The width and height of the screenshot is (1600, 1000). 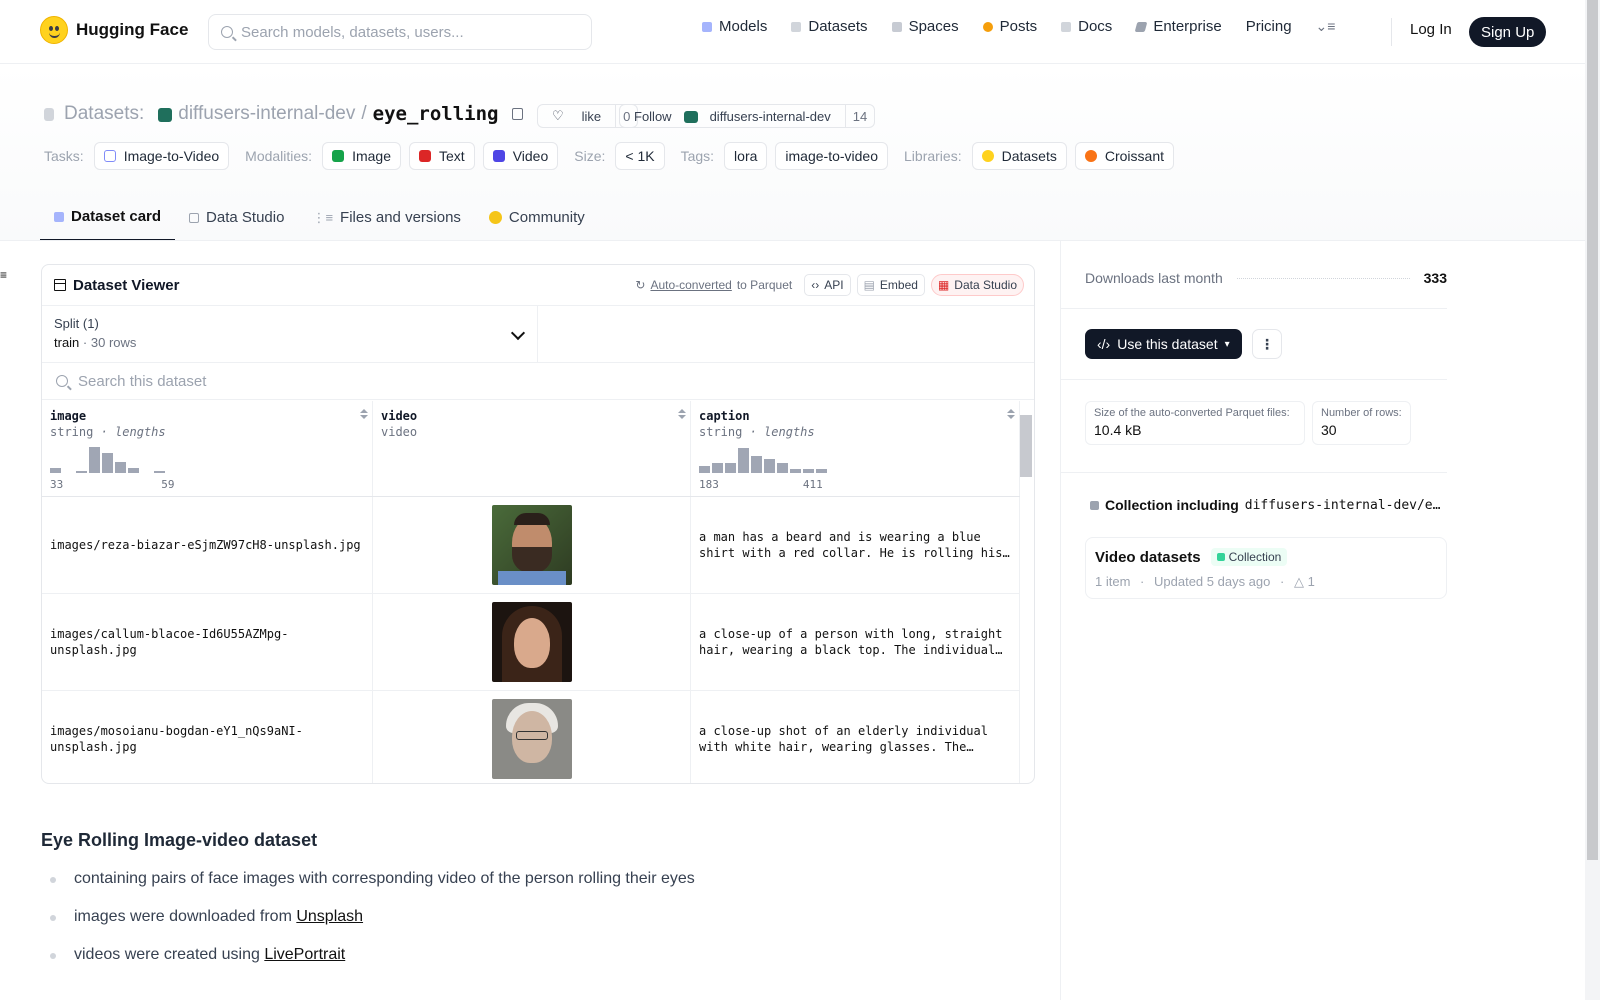 I want to click on tab-dataset-card: Dataset card, so click(x=108, y=220).